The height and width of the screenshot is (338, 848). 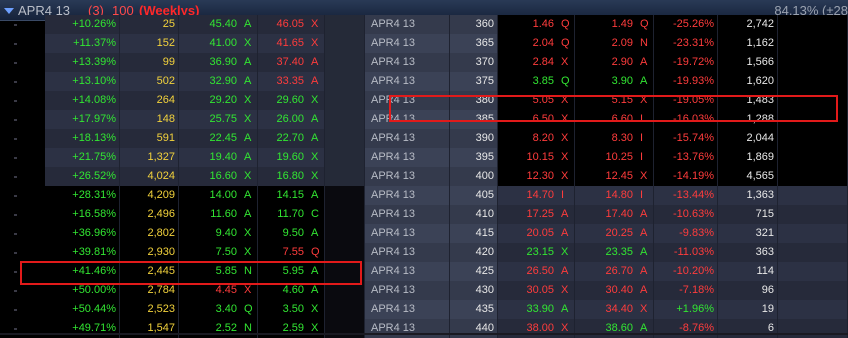 I want to click on cvol-cell: 2,930, so click(x=149, y=252).